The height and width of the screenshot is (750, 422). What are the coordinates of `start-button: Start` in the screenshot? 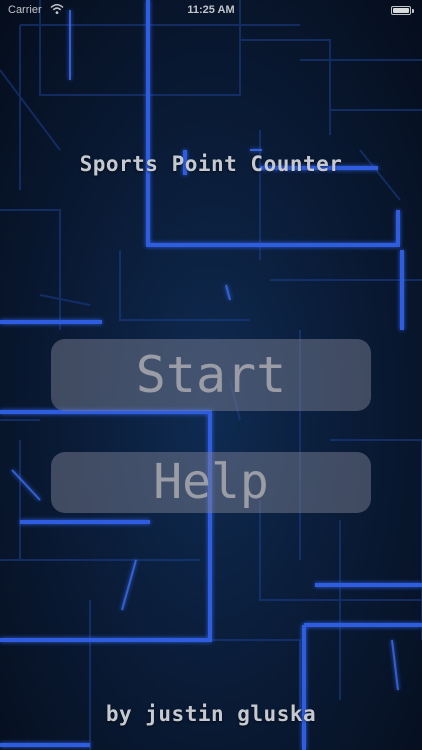 It's located at (211, 375).